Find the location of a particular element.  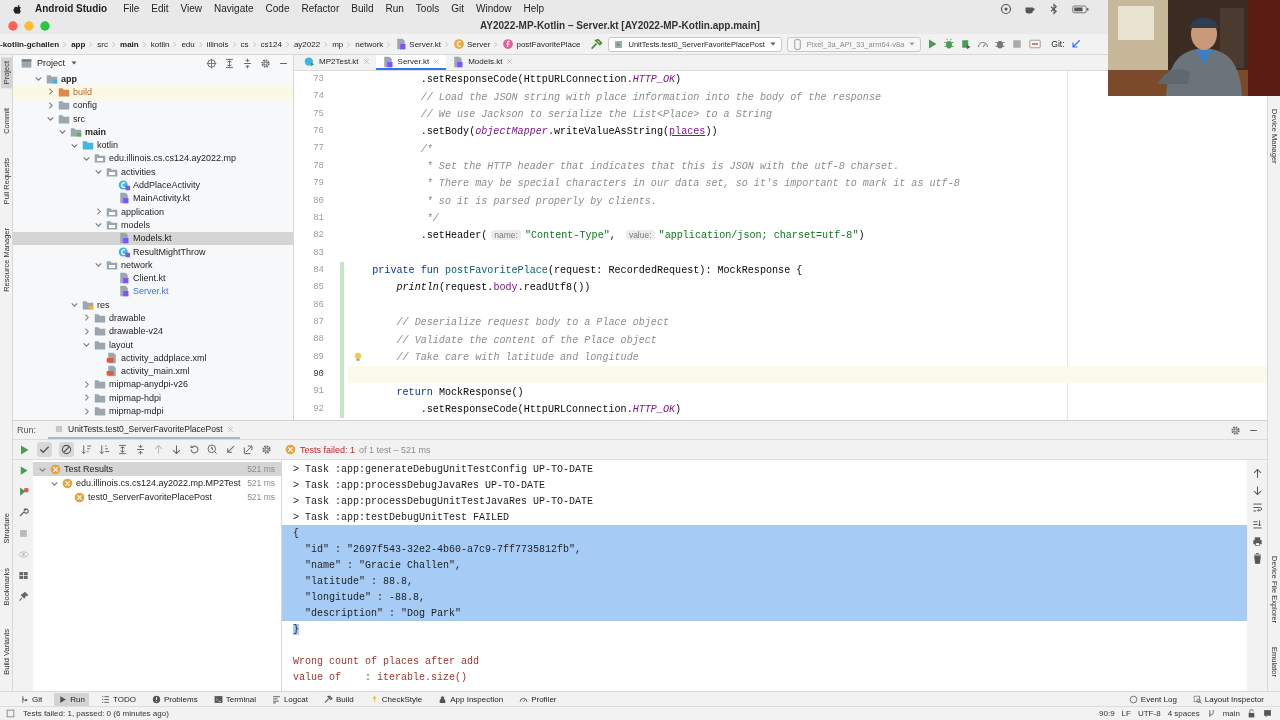

tree-item: models is located at coordinates (153, 225).